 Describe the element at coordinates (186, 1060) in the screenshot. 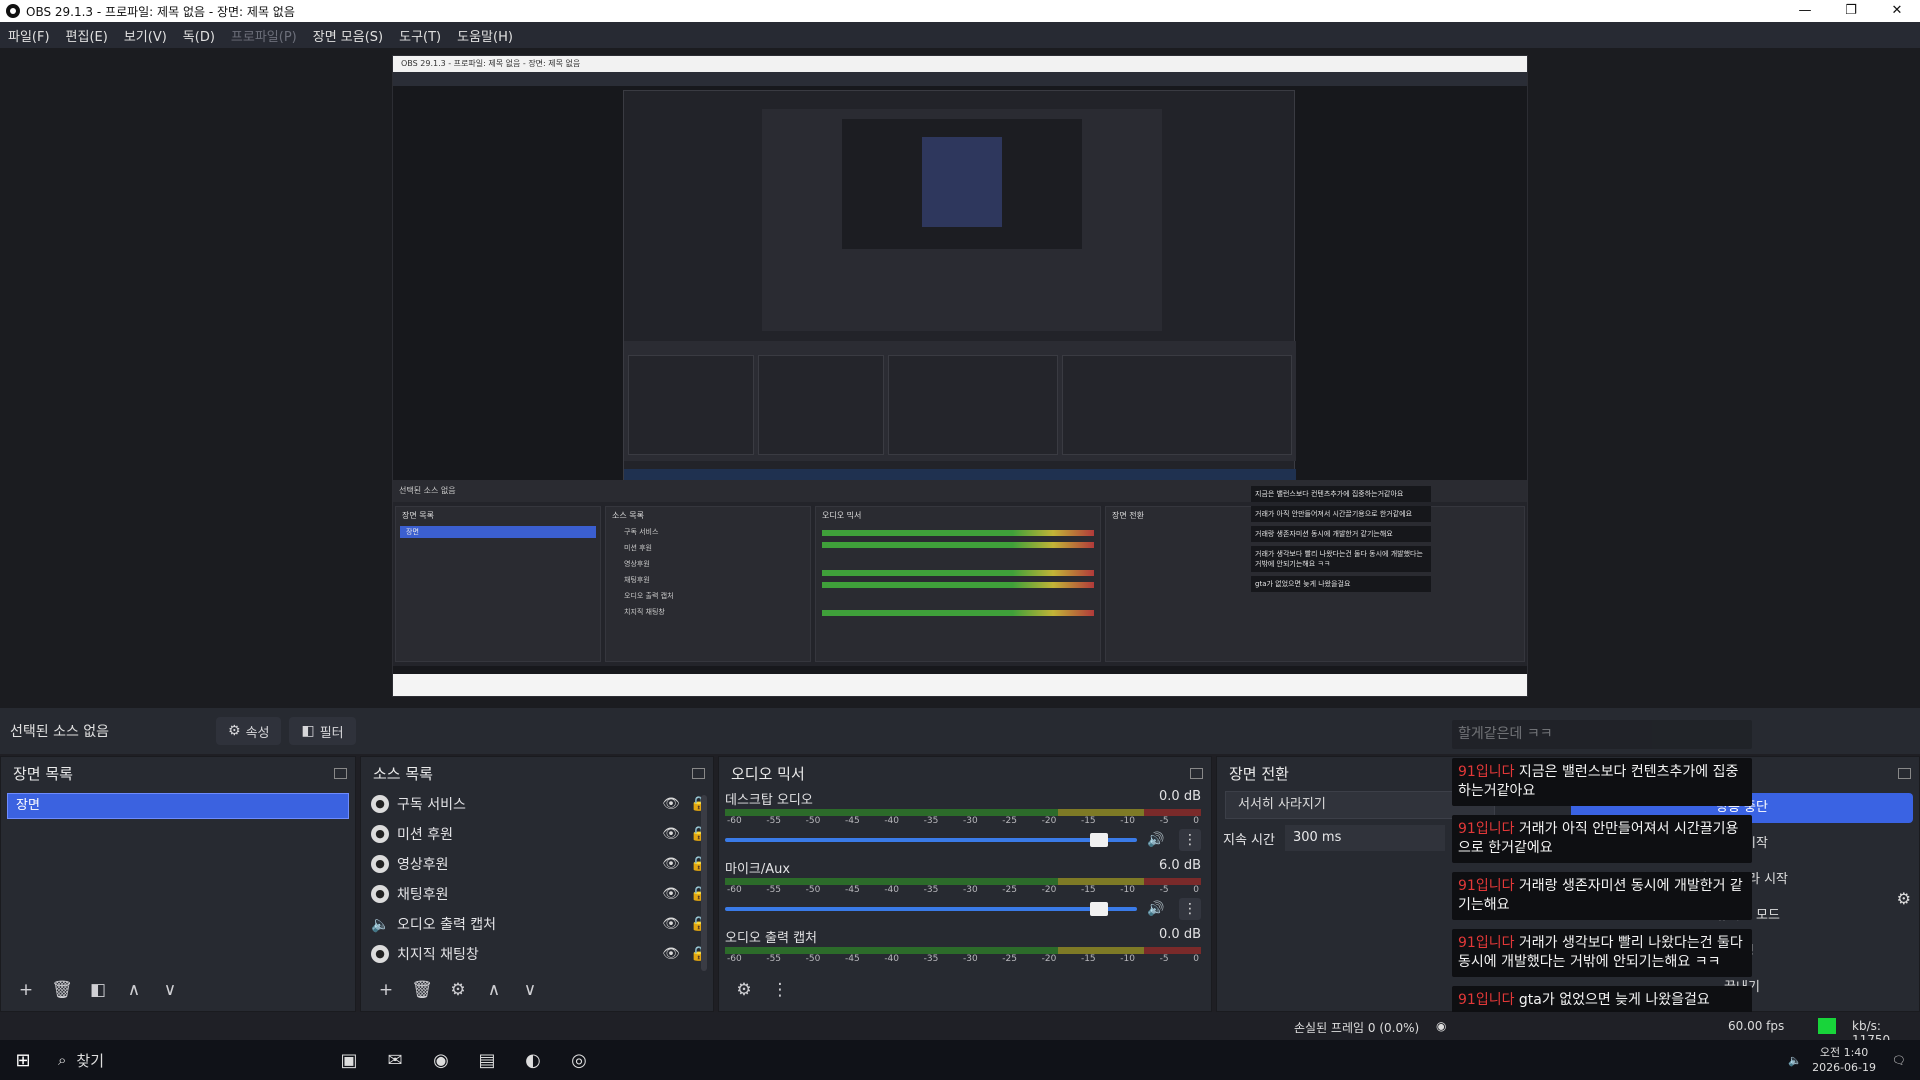

I see `taskbar-search: ⌕ 찾기` at that location.